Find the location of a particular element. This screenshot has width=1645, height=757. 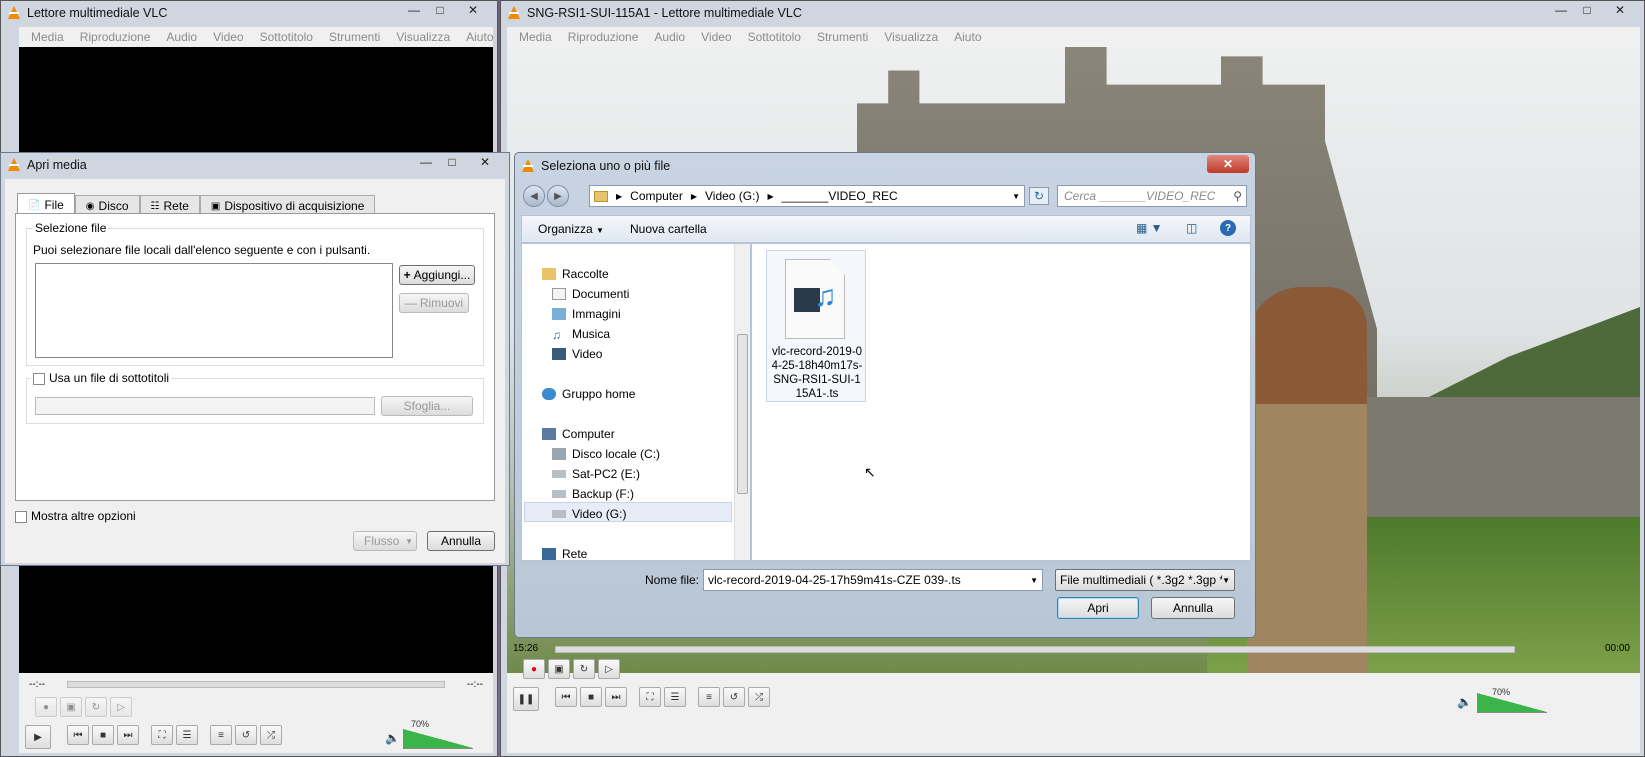

subtitle-path-input is located at coordinates (205, 406).